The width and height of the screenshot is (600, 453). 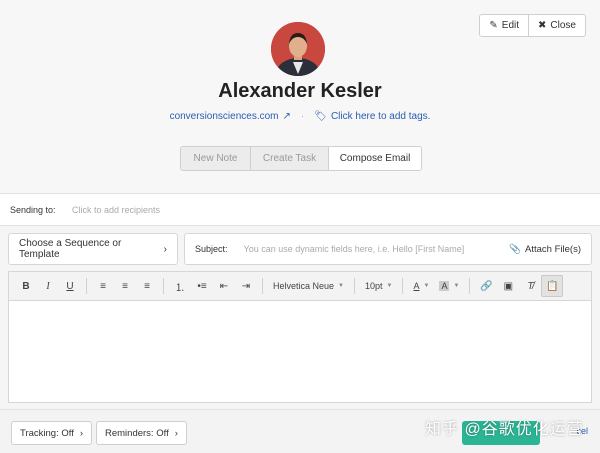 What do you see at coordinates (553, 249) in the screenshot?
I see `attach-files-label: Attach File(s)` at bounding box center [553, 249].